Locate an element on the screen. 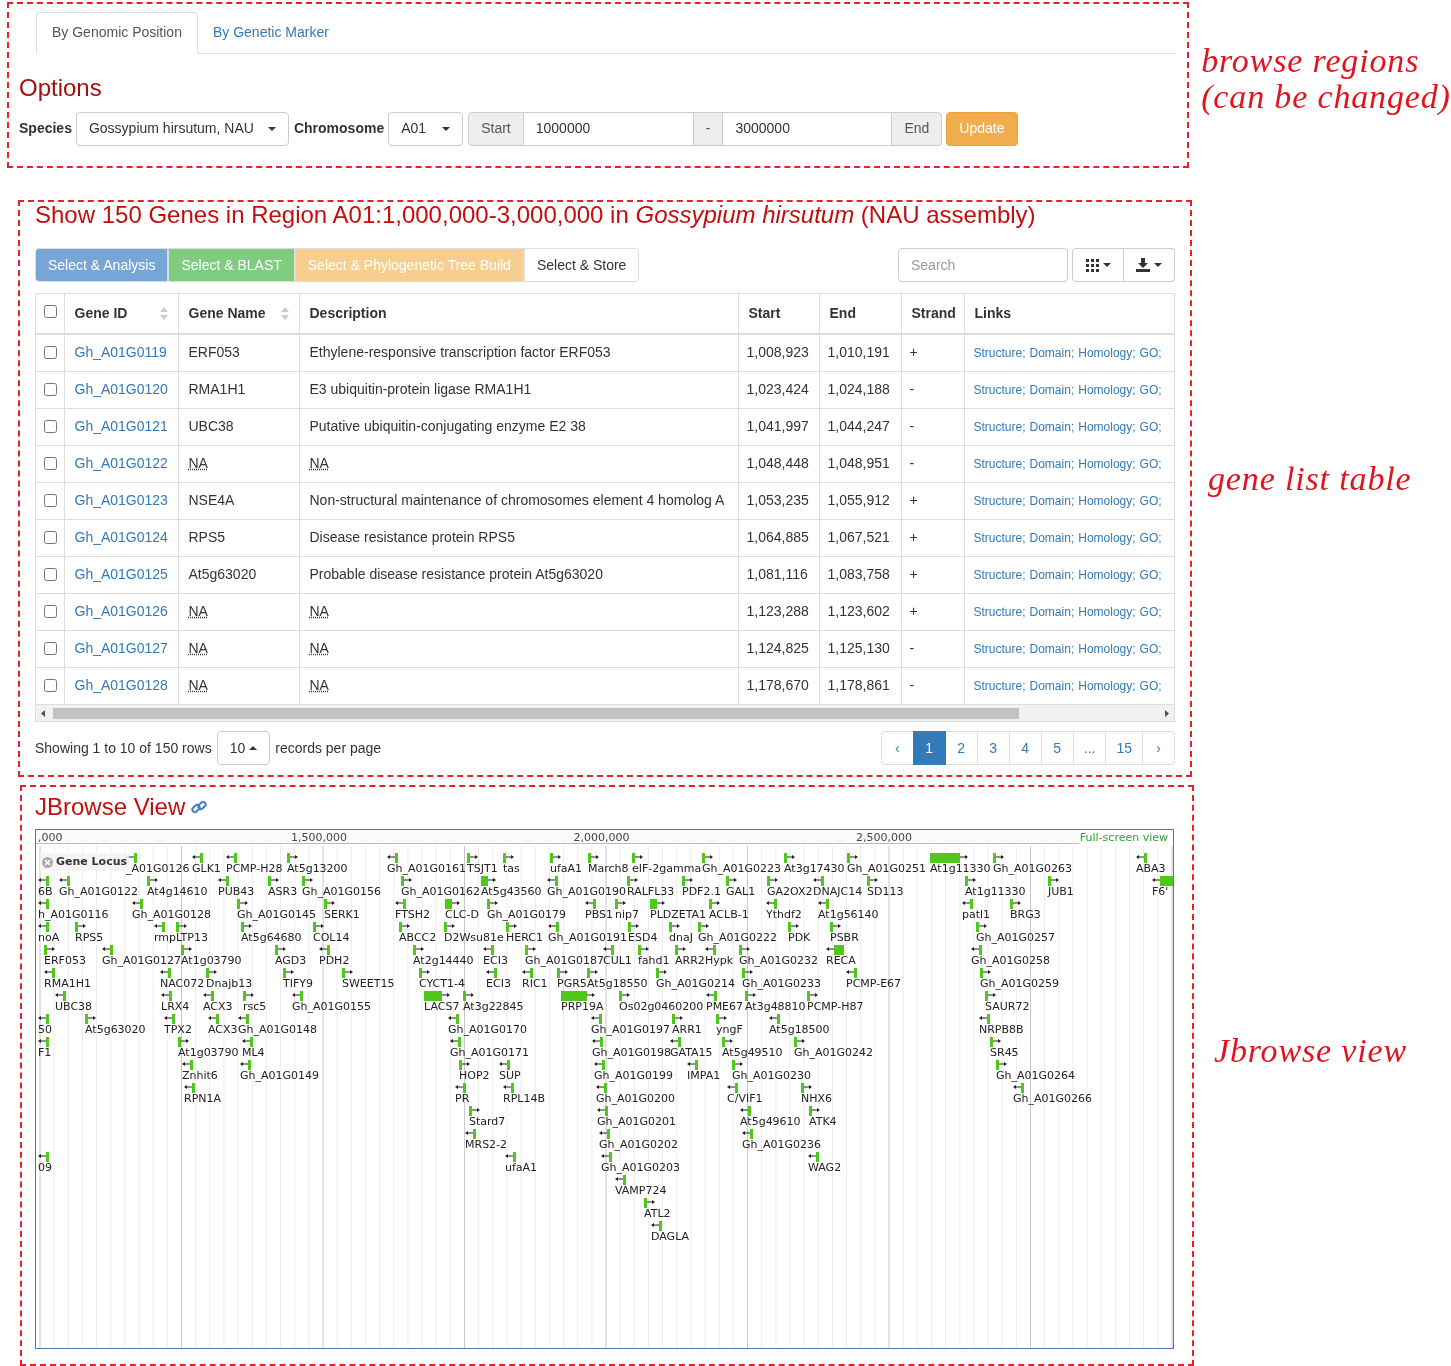 This screenshot has height=1366, width=1451. feature-label: SR45 is located at coordinates (1004, 1053).